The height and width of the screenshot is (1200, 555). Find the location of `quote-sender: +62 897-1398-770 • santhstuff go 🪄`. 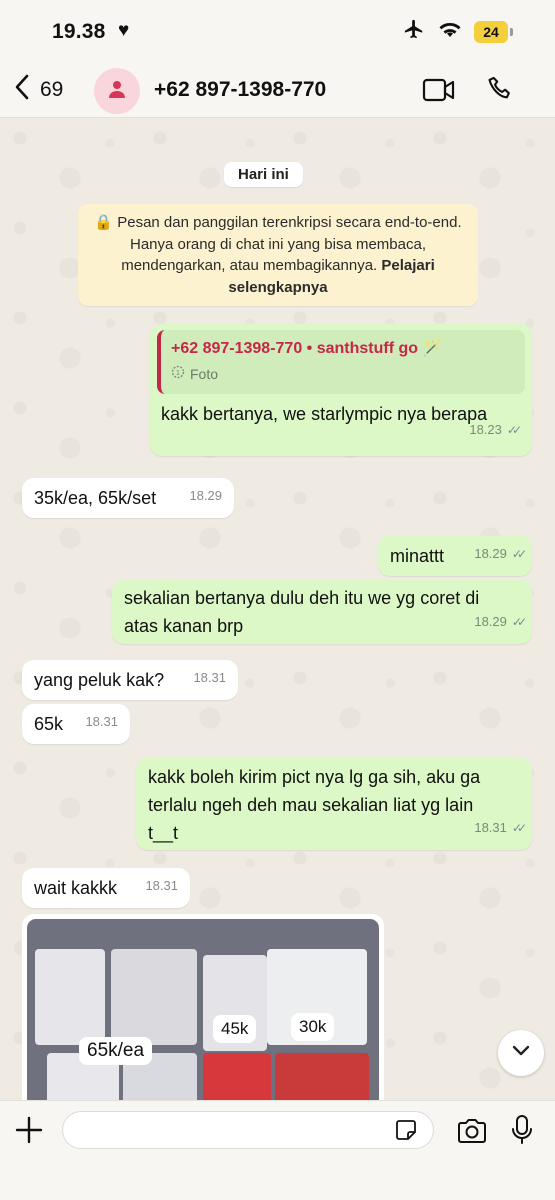

quote-sender: +62 897-1398-770 • santhstuff go 🪄 is located at coordinates (307, 348).